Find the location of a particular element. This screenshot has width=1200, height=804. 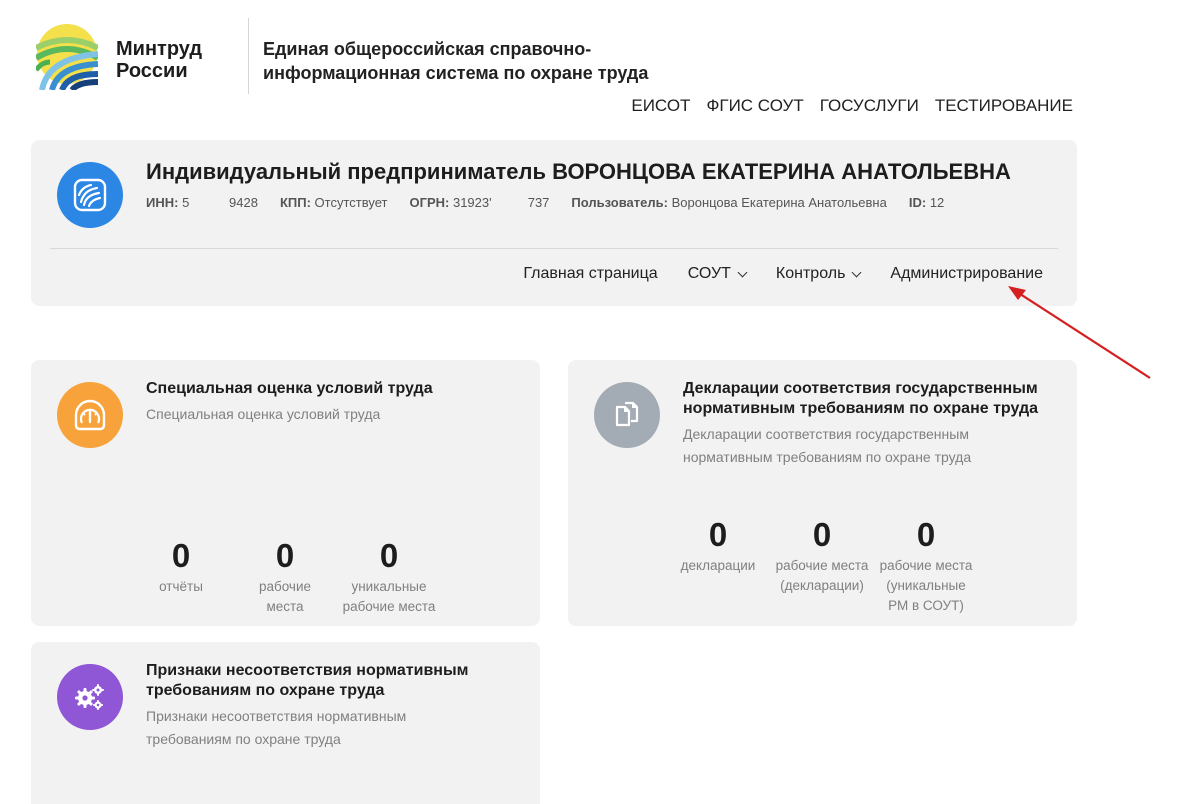

id-field: ID: 12 is located at coordinates (926, 202).